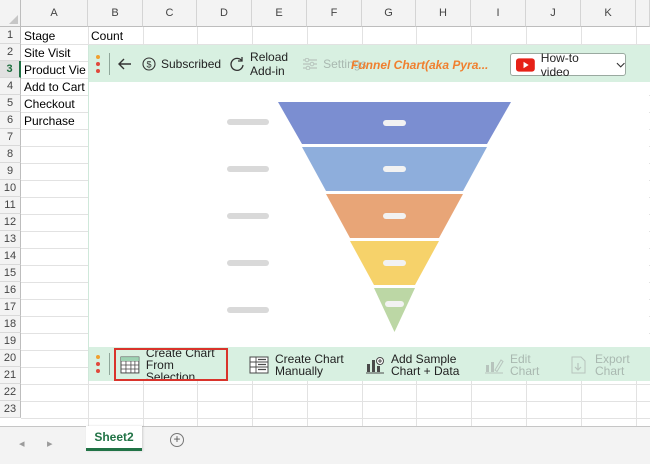 This screenshot has height=464, width=650. What do you see at coordinates (608, 13) in the screenshot?
I see `column-header-k: K` at bounding box center [608, 13].